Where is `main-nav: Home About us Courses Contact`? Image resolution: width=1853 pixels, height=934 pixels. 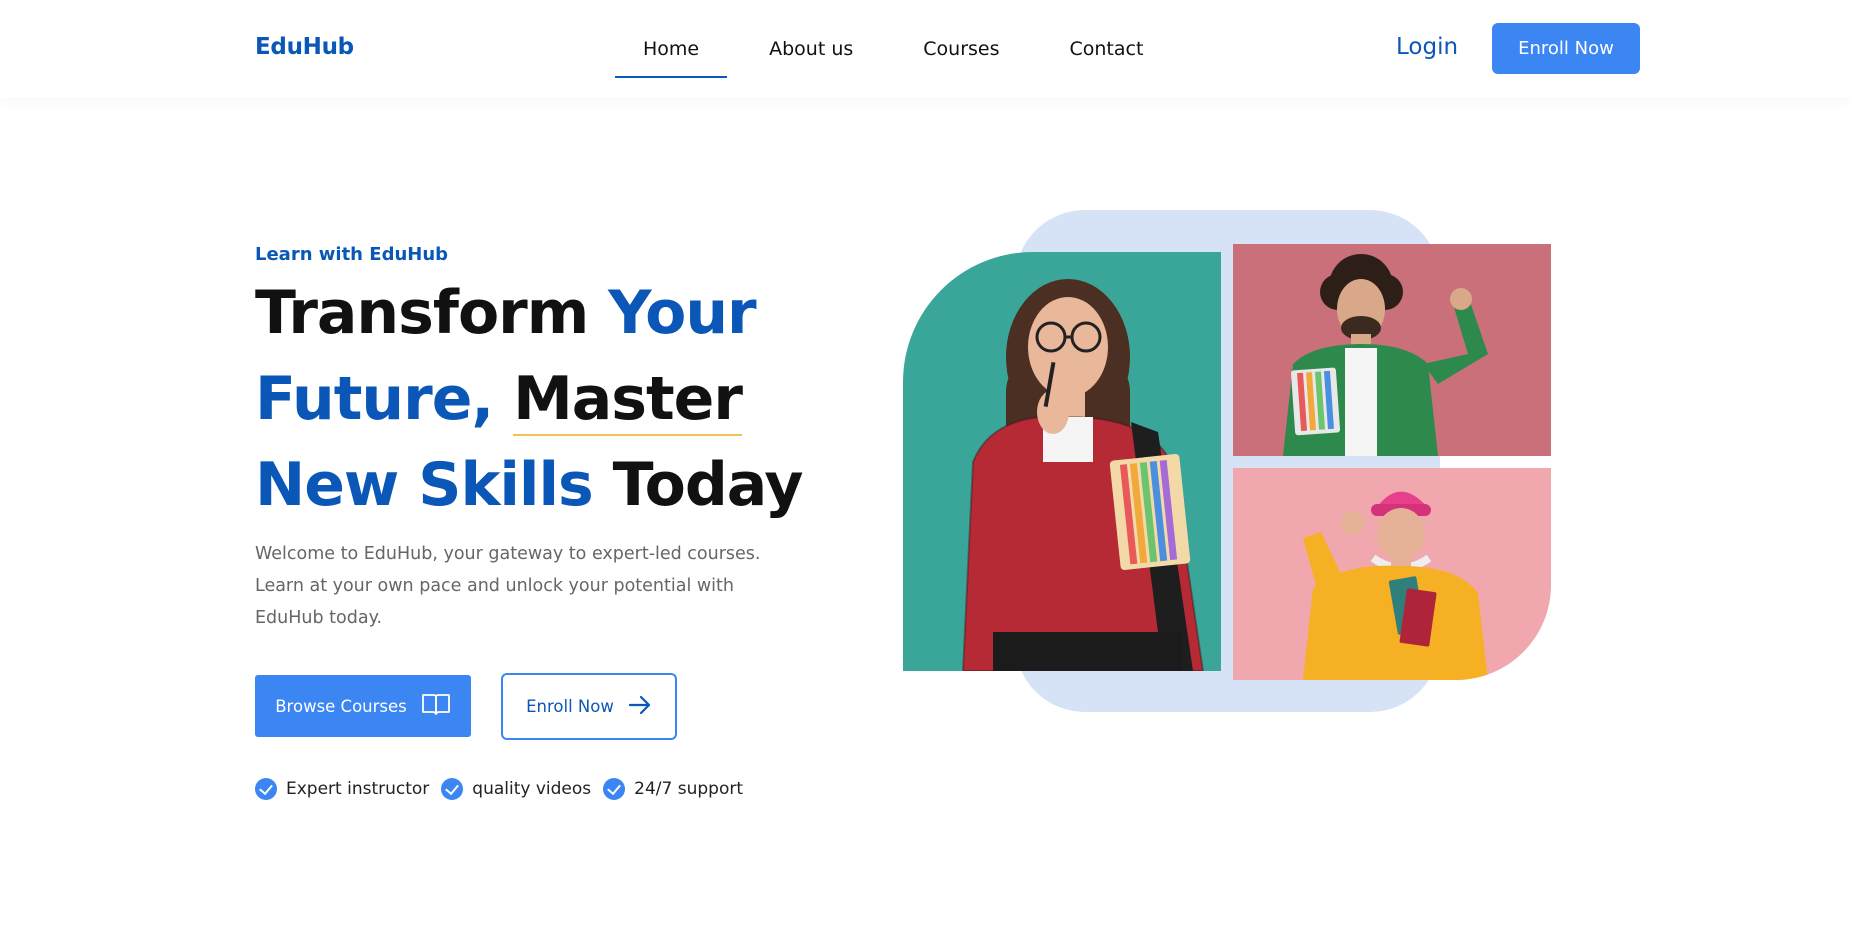 main-nav: Home About us Courses Contact is located at coordinates (900, 54).